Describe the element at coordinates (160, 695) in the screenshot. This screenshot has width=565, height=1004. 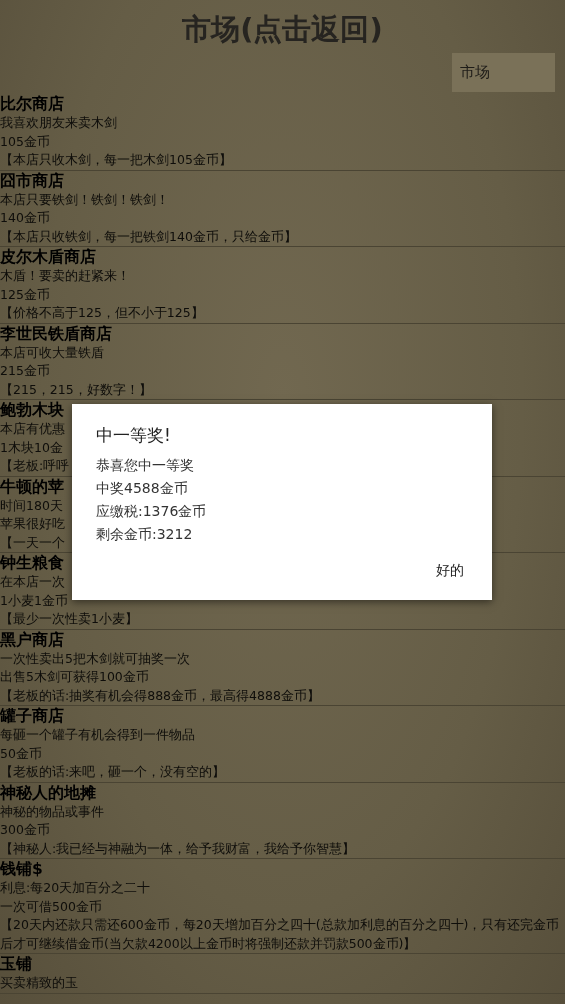
I see `shop-text: 【老板的话:抽奖有机会得888金币，最高得4888金币】` at that location.